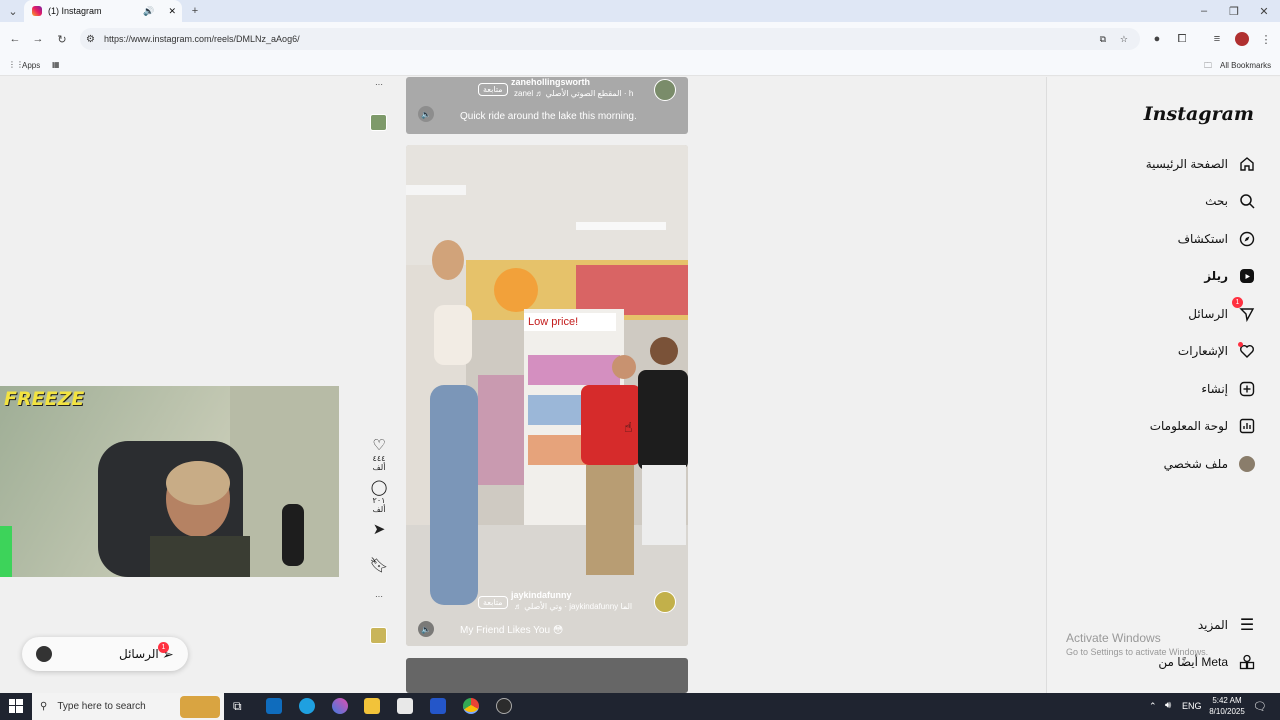 The image size is (1280, 720). Describe the element at coordinates (1168, 705) in the screenshot. I see `volume-icon: 🔊︎` at that location.